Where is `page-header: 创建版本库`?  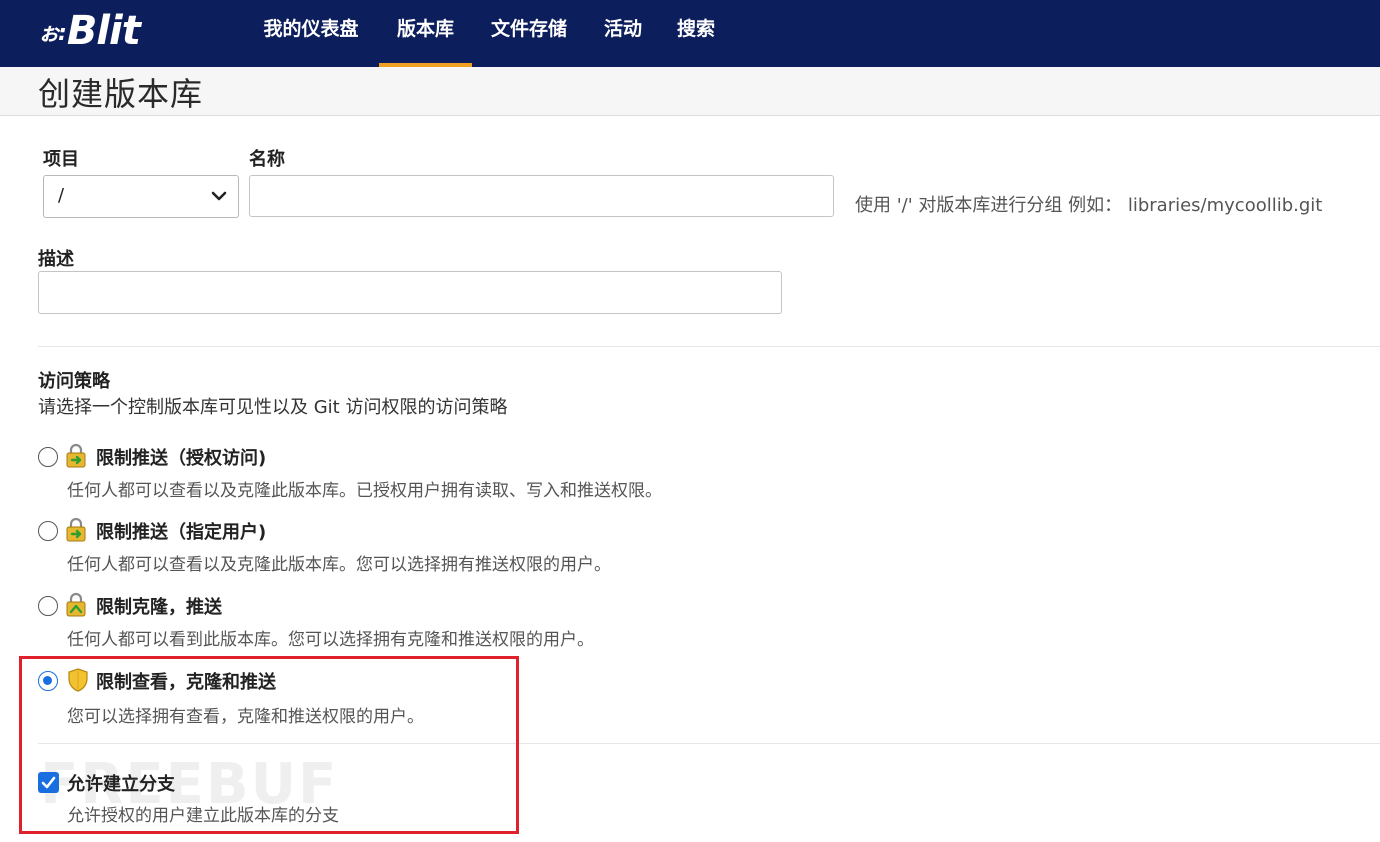 page-header: 创建版本库 is located at coordinates (690, 91).